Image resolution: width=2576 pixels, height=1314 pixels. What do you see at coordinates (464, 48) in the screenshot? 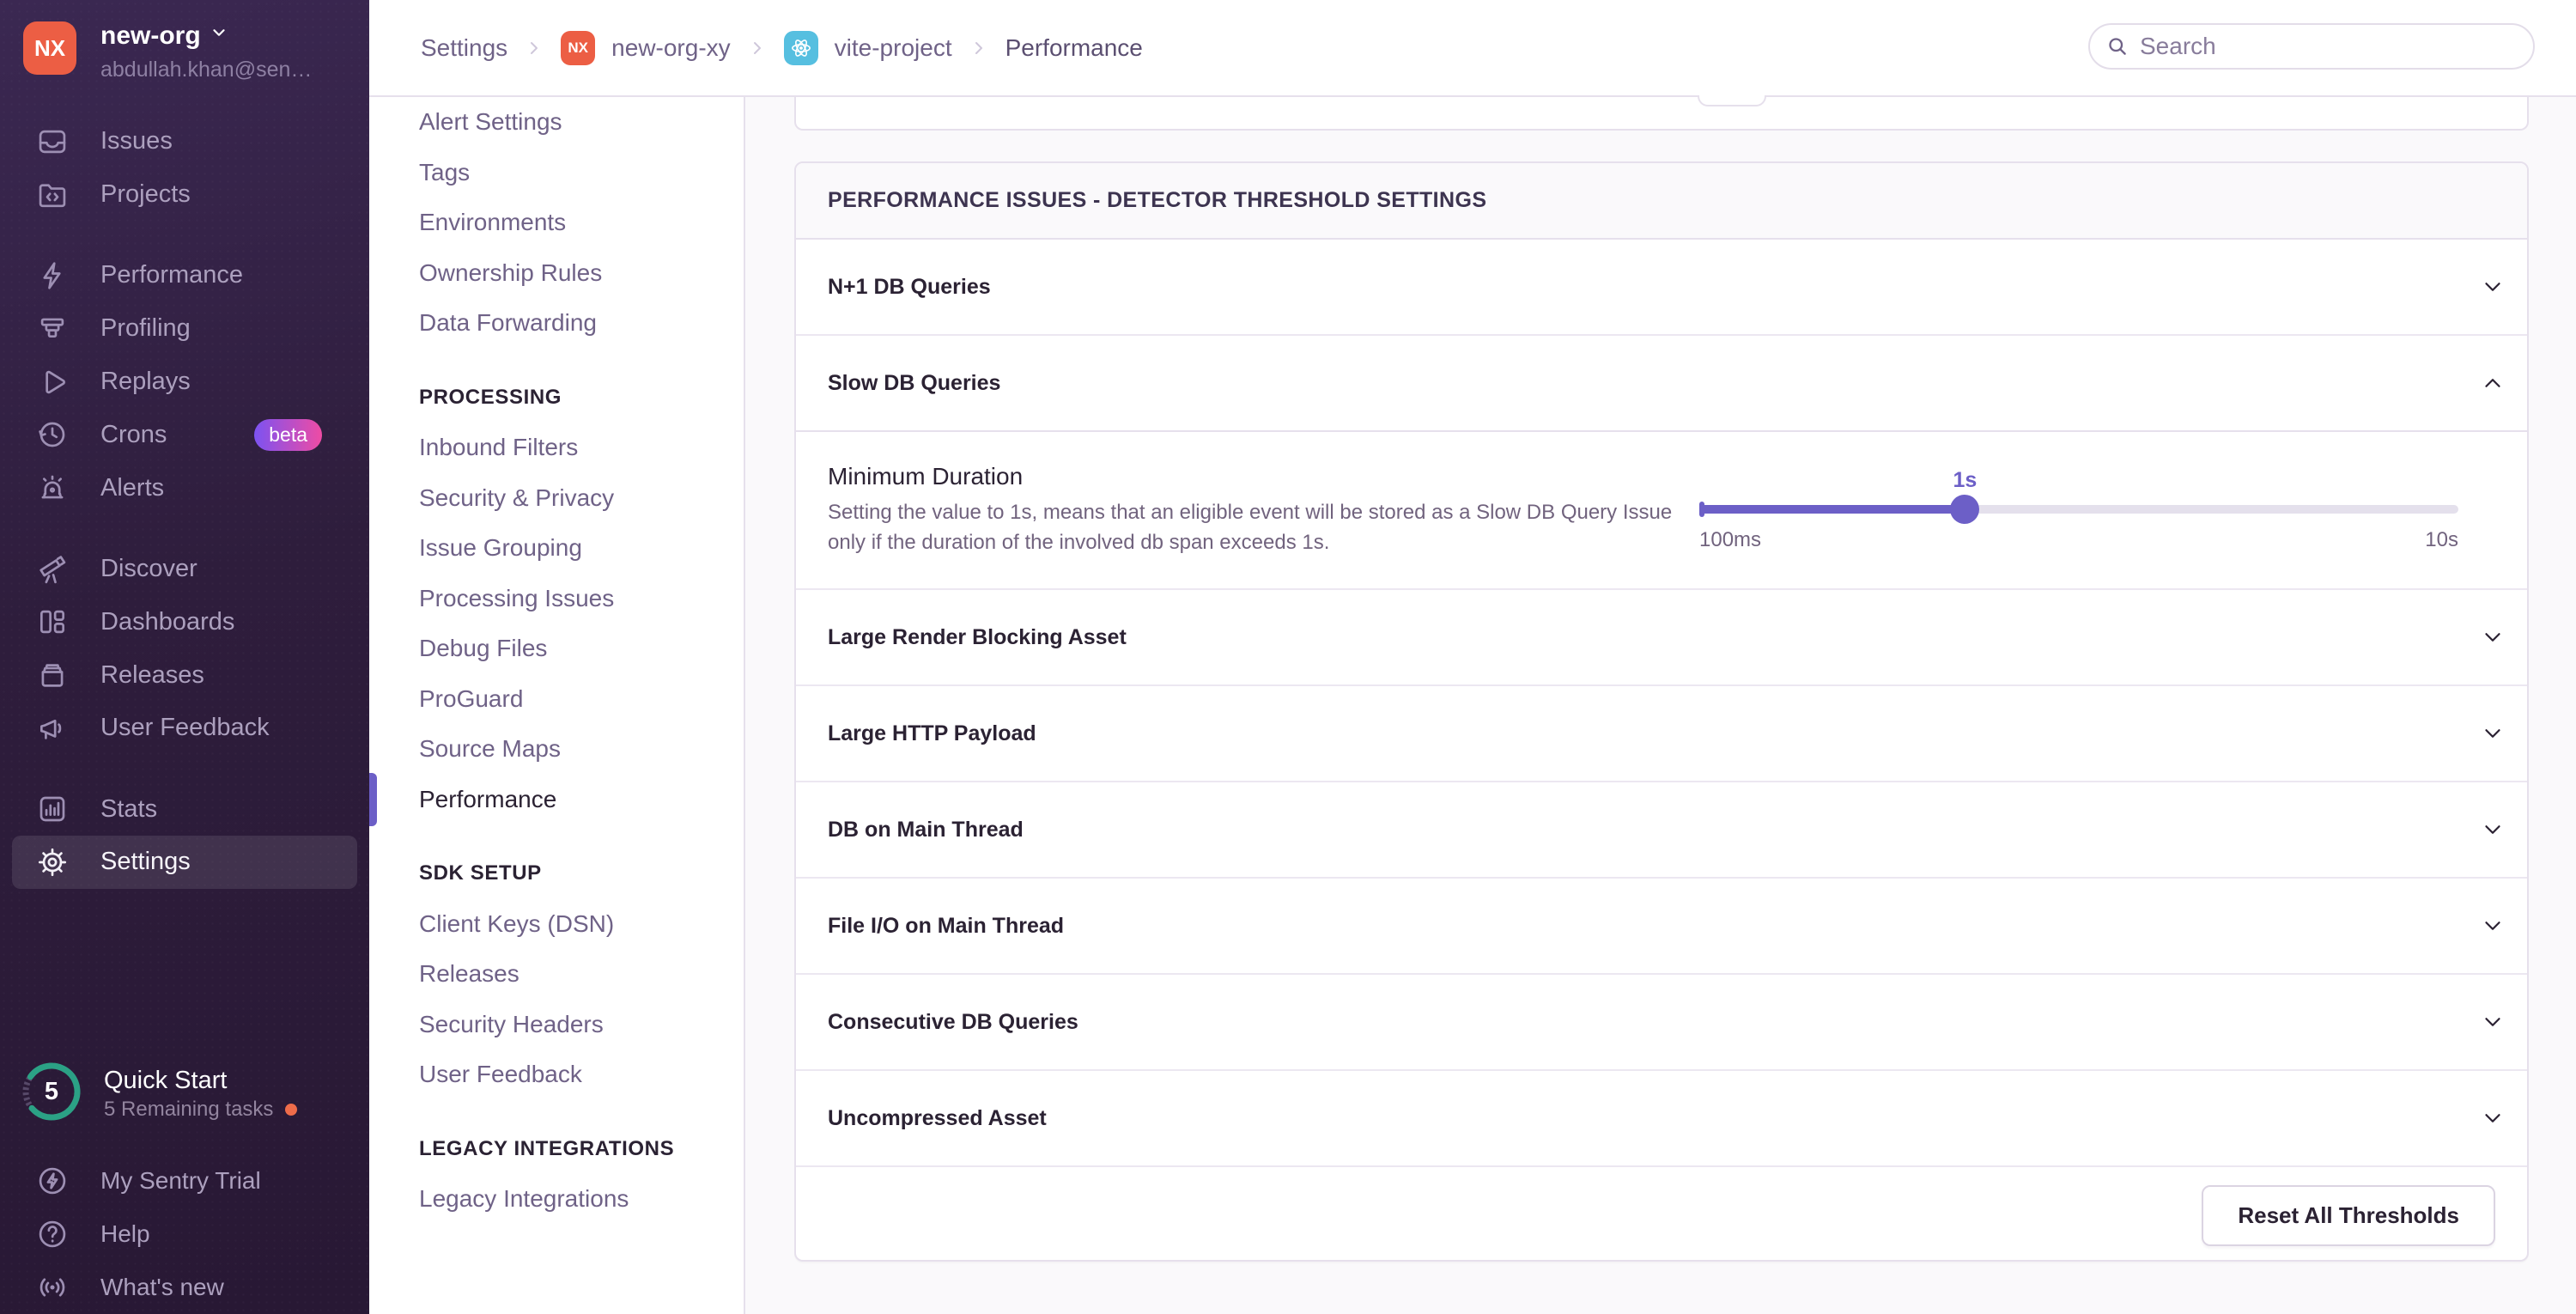
I see `breadcrumb-settings: Settings` at bounding box center [464, 48].